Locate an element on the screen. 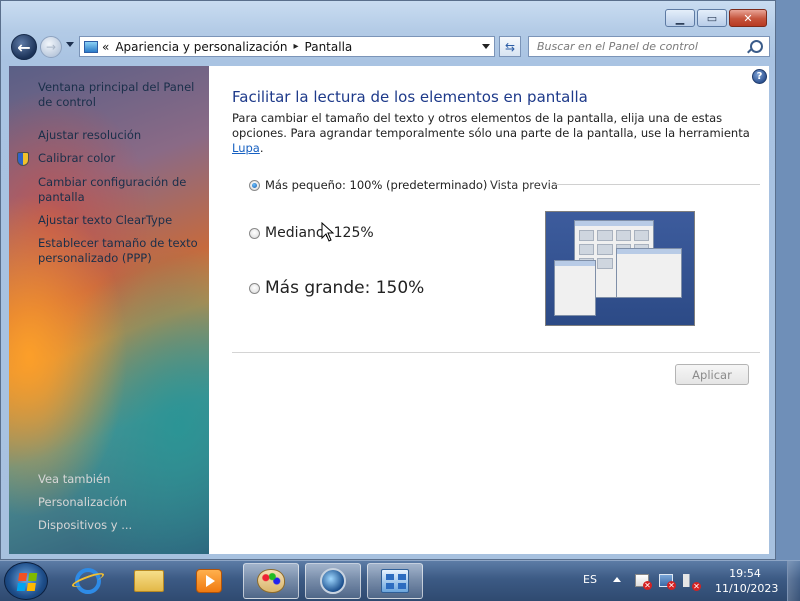 The width and height of the screenshot is (800, 601). see-also-heading: Vea también is located at coordinates (74, 479).